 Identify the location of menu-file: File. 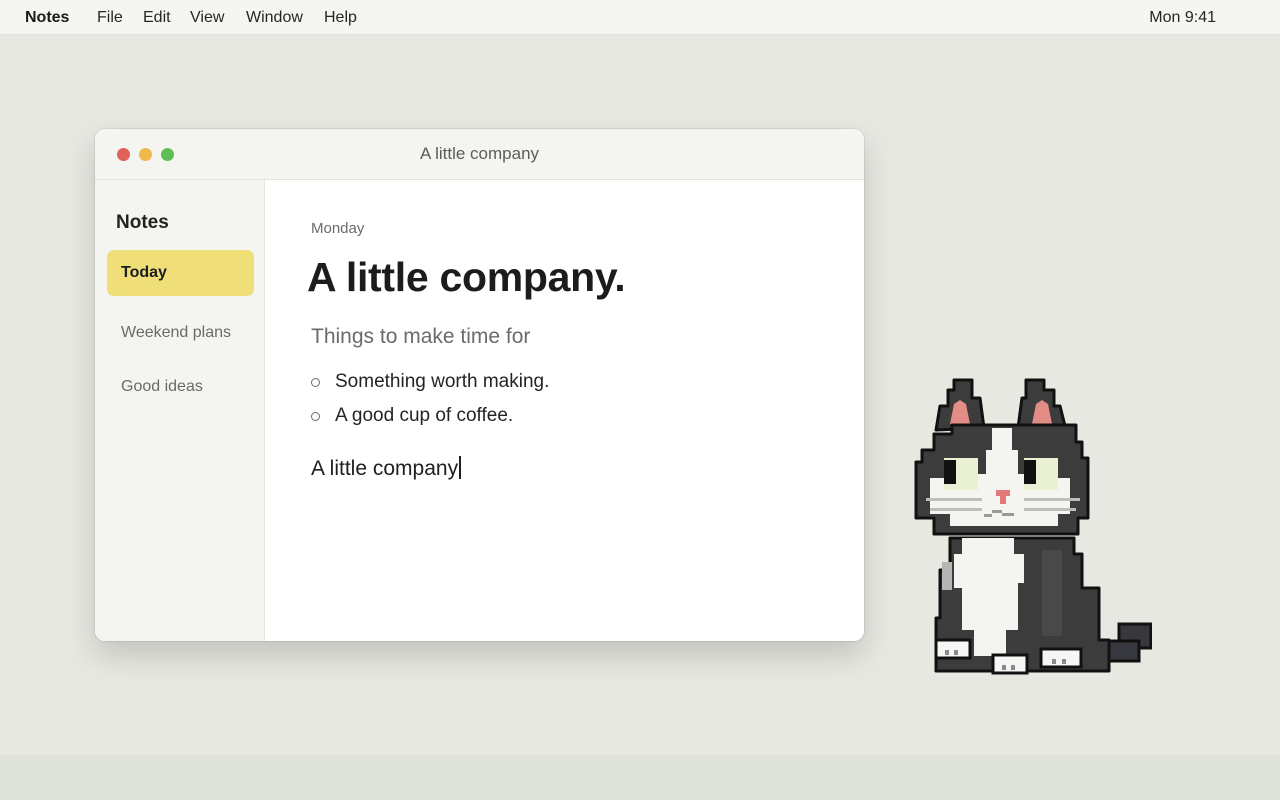
(110, 18).